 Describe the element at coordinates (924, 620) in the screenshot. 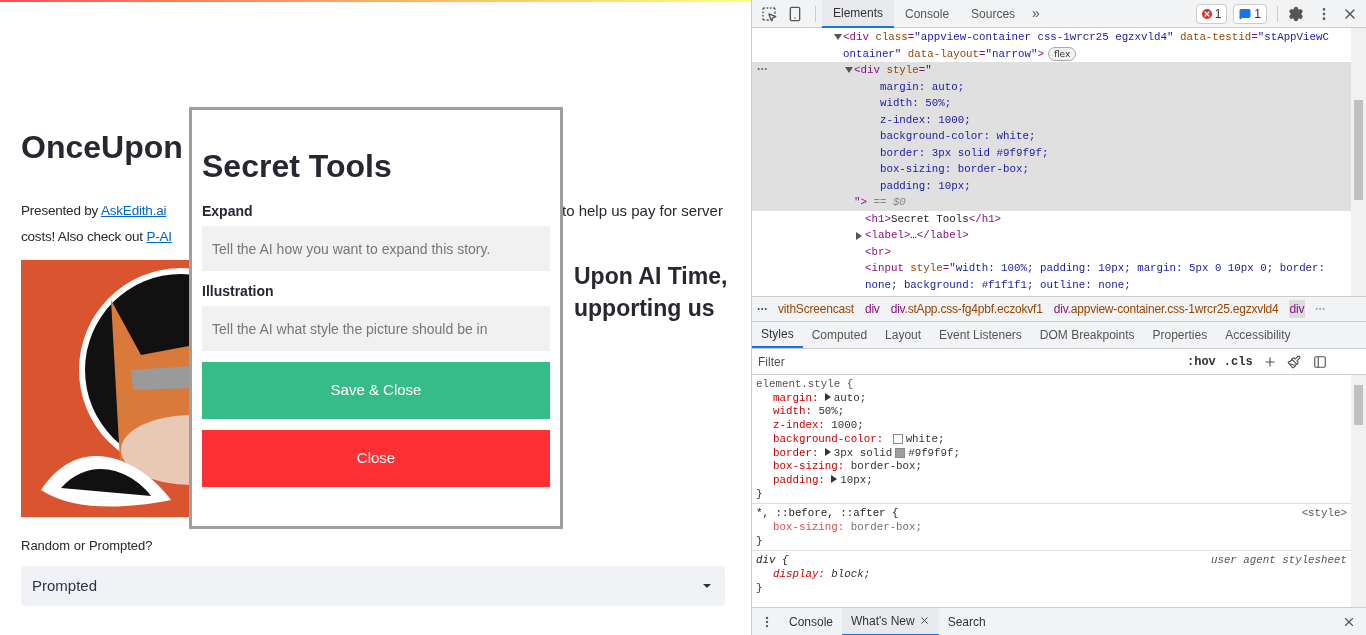

I see `close-icon` at that location.